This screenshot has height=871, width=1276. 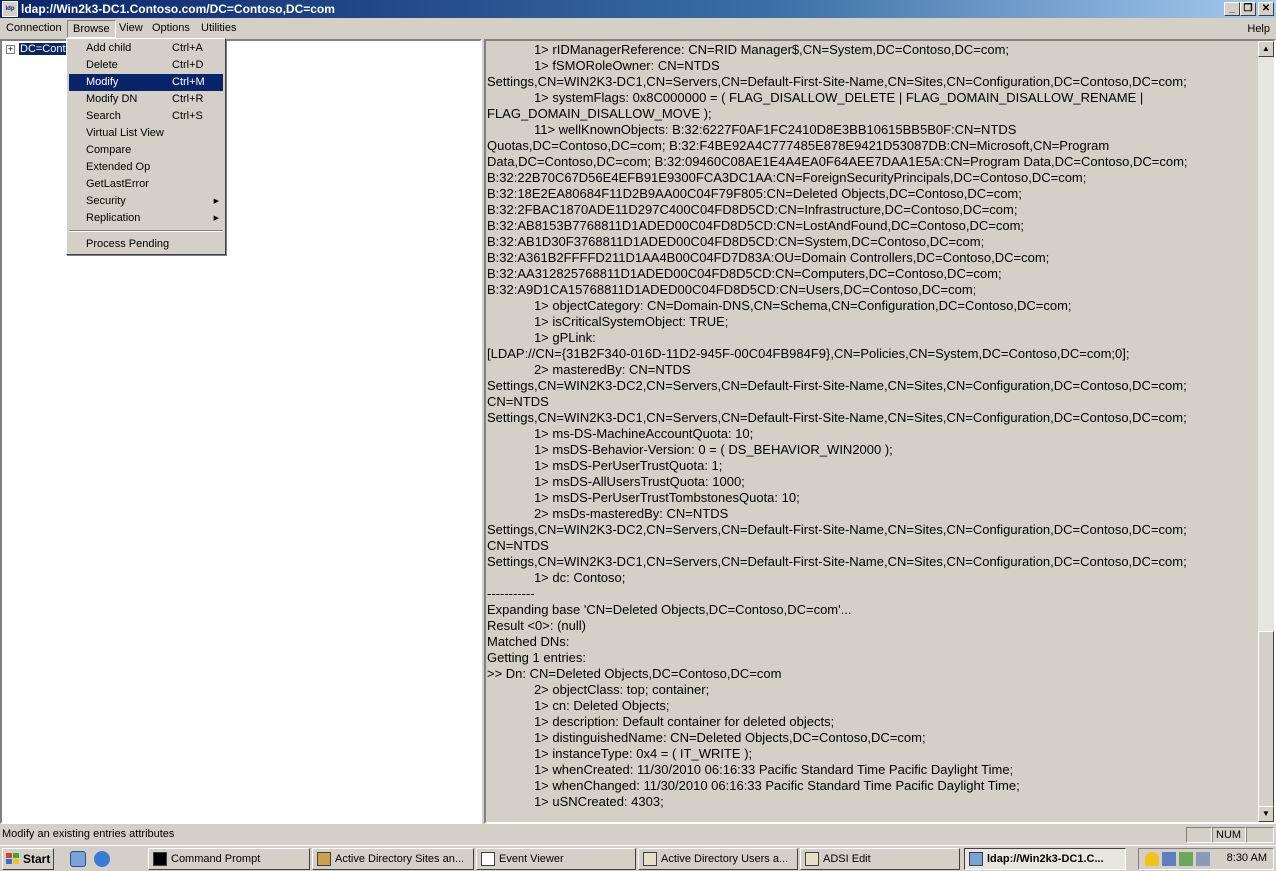 What do you see at coordinates (218, 29) in the screenshot?
I see `menu-utilities: Utilities` at bounding box center [218, 29].